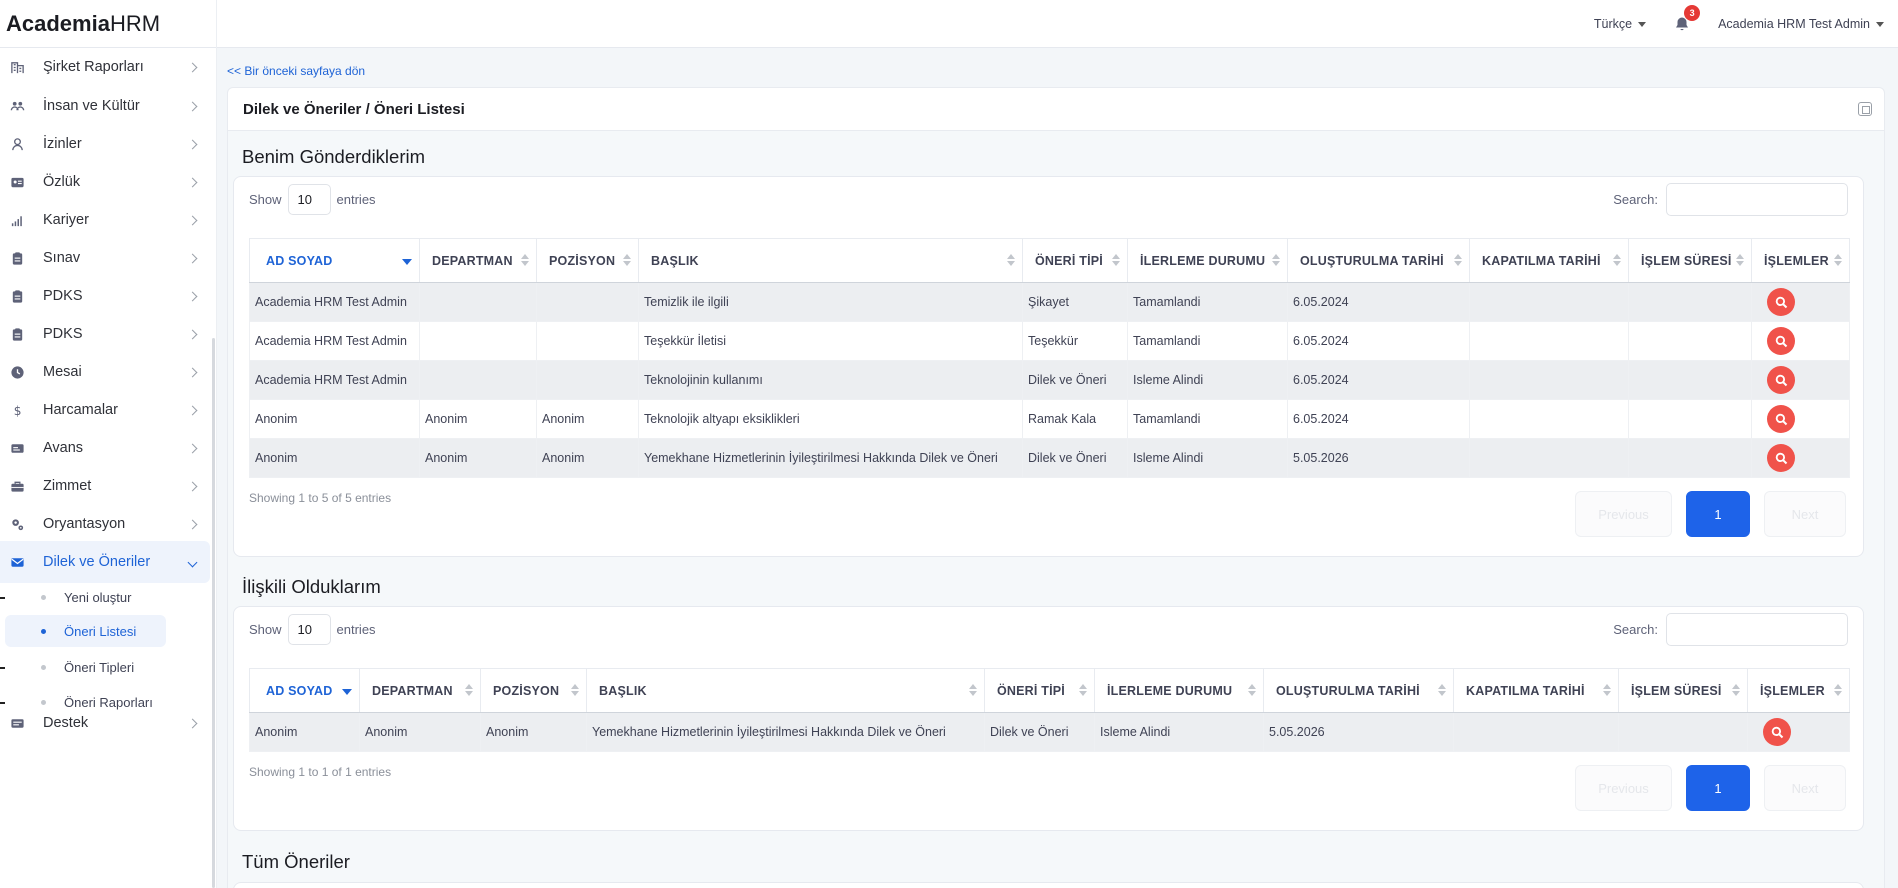  Describe the element at coordinates (105, 182) in the screenshot. I see `sidebar-item-özlük: Özlük` at that location.